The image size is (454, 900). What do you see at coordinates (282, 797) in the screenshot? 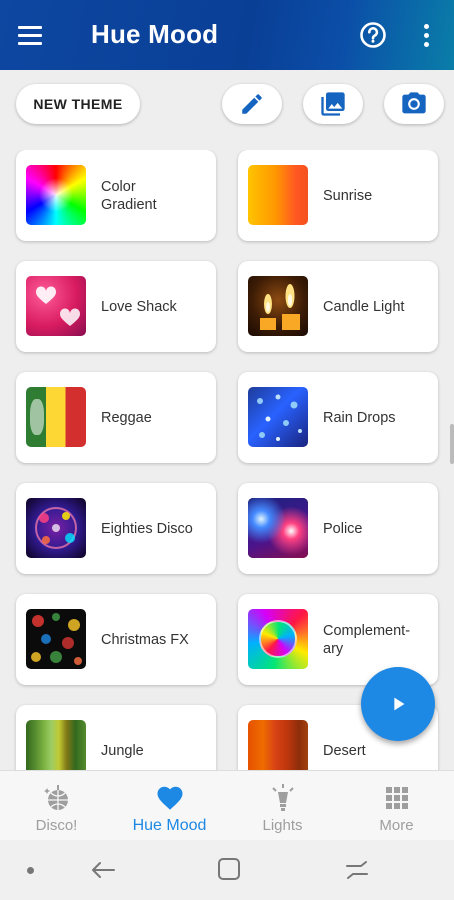
I see `light-bulb-icon` at bounding box center [282, 797].